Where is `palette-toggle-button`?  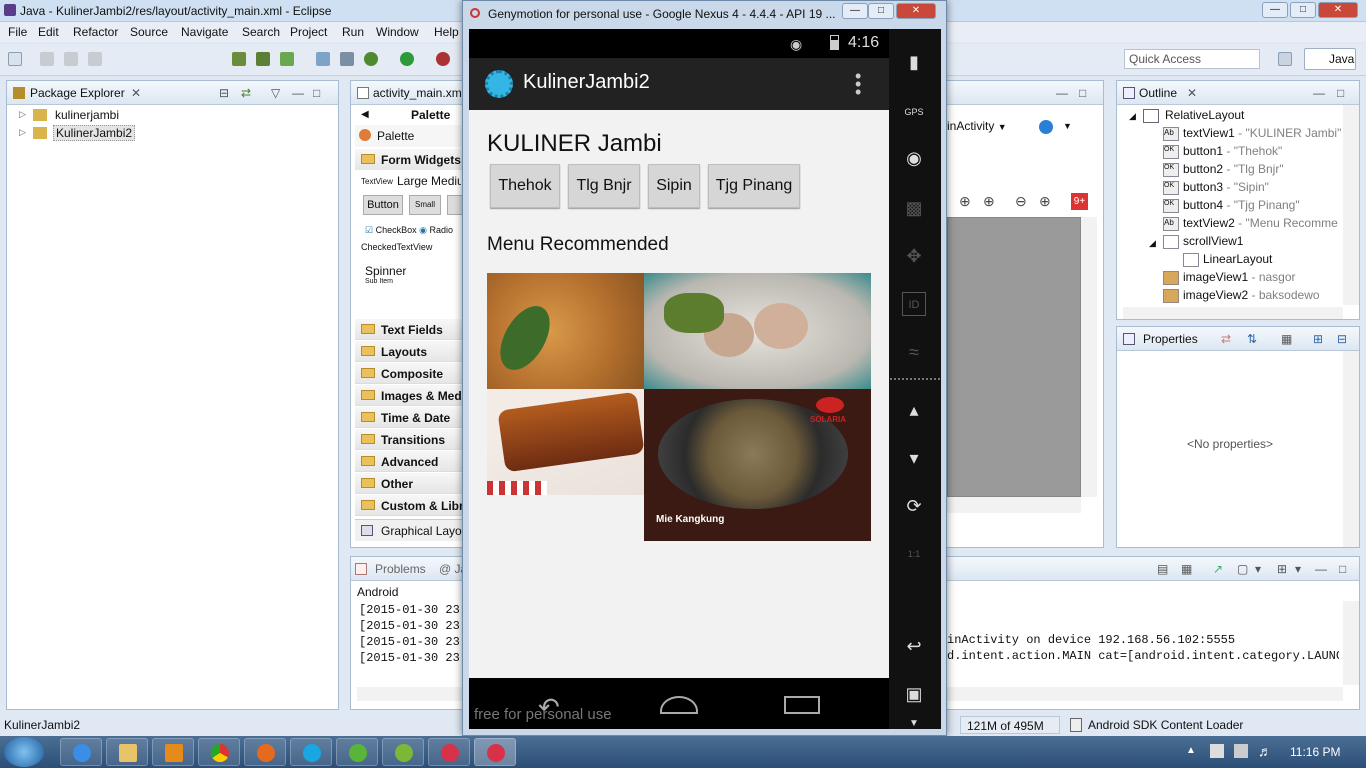 palette-toggle-button is located at coordinates (455, 205).